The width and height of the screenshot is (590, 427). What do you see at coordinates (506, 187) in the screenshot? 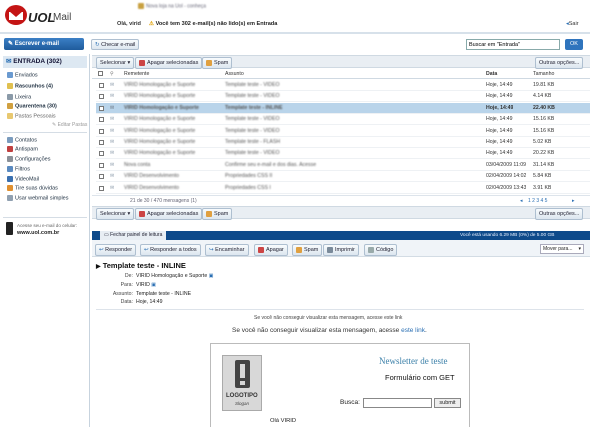
I see `row-date: 02/04/2009 13:43` at bounding box center [506, 187].